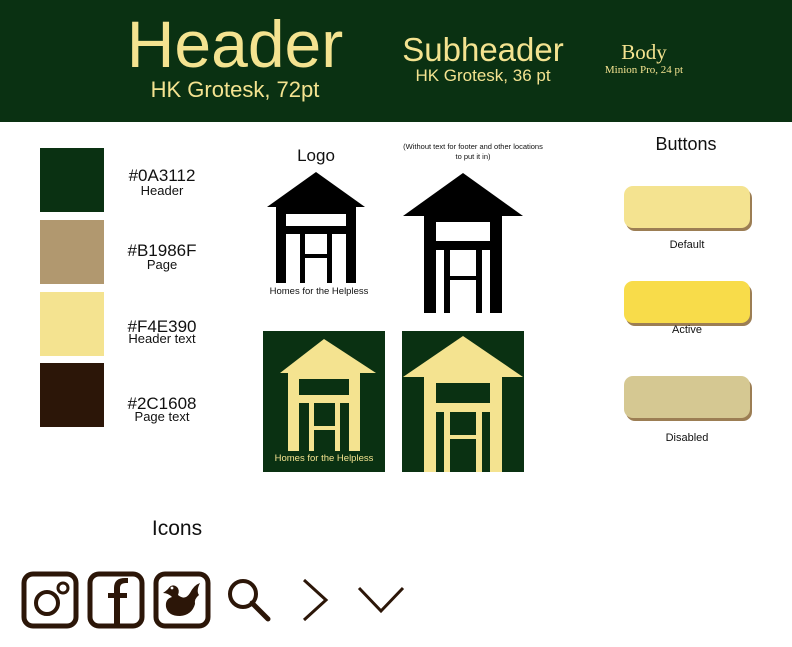  I want to click on logo-dark-bg-with-text, so click(324, 401).